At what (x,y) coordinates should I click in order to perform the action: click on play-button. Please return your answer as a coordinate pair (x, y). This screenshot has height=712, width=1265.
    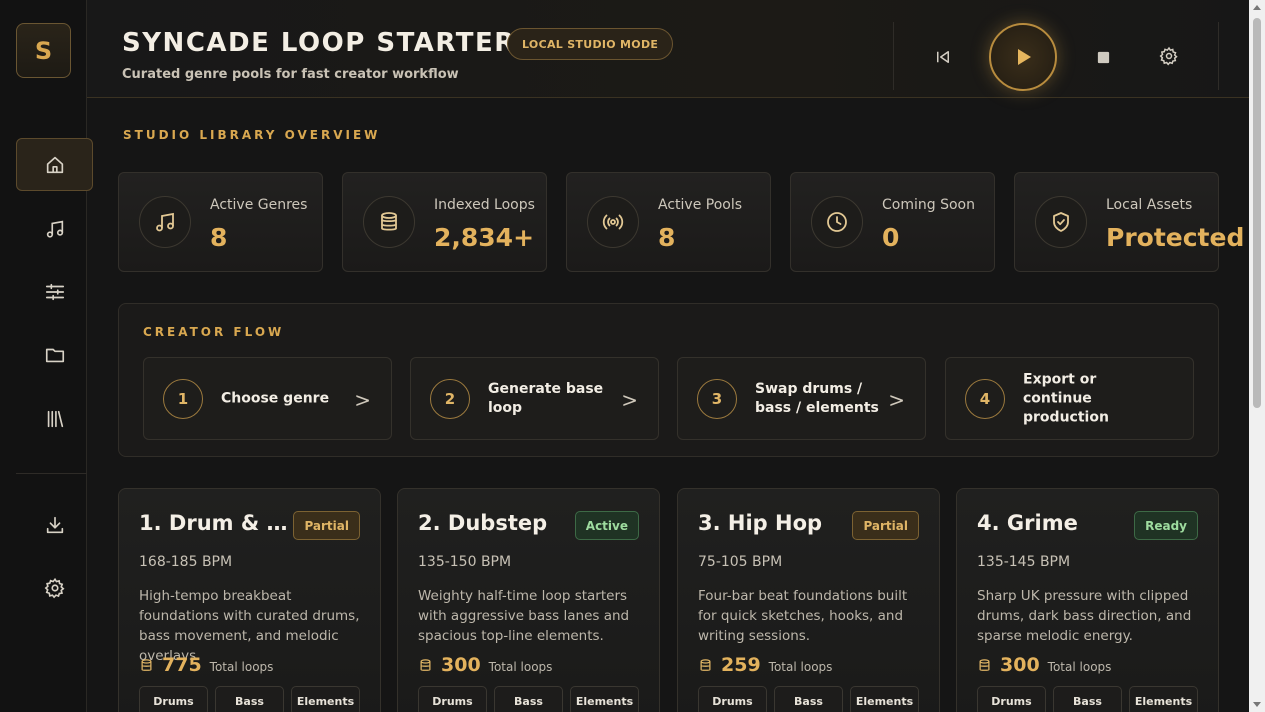
    Looking at the image, I should click on (1023, 57).